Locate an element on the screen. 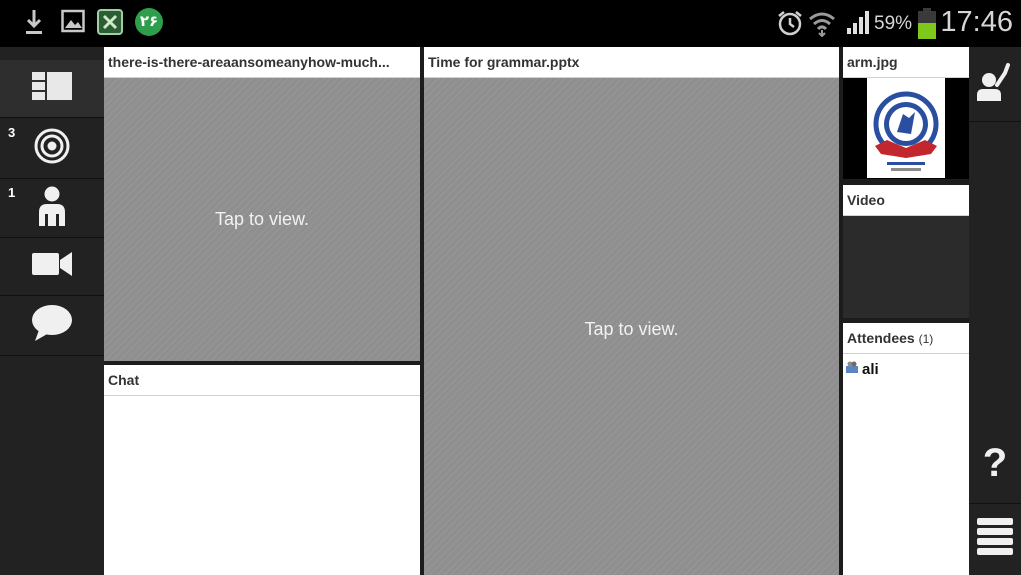  image-icon is located at coordinates (73, 23).